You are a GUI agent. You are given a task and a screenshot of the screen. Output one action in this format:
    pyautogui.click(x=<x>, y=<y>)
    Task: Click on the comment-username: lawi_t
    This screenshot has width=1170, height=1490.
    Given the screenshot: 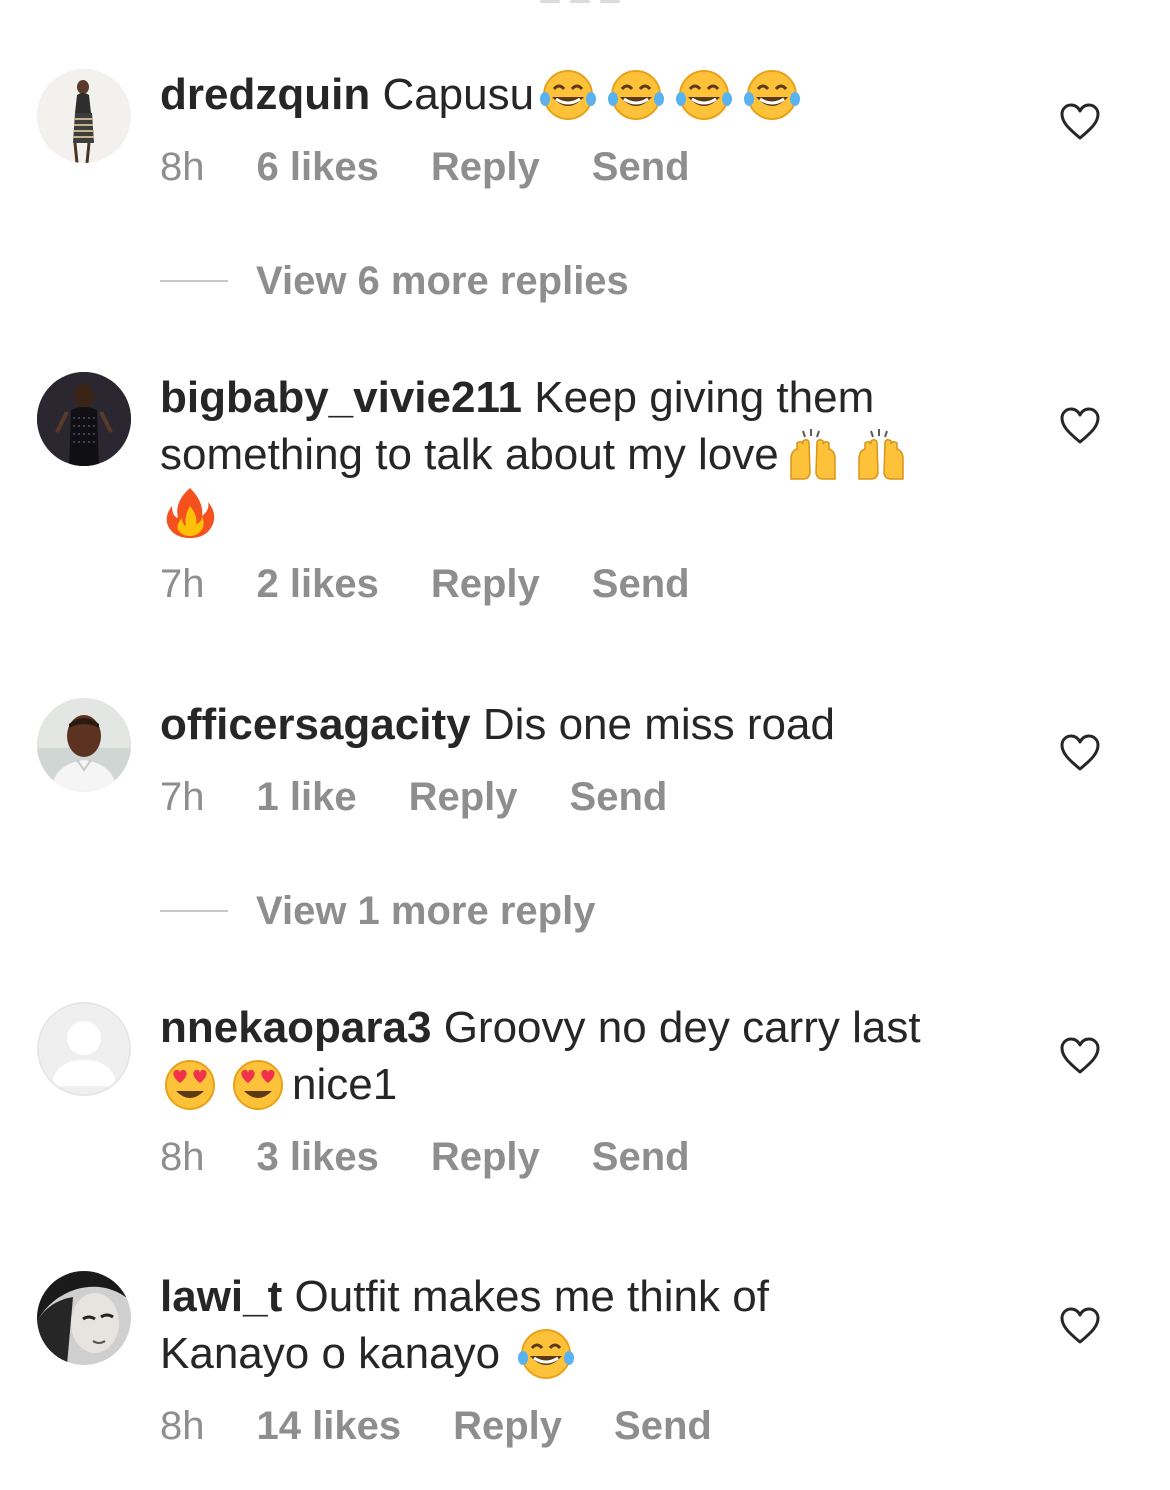 What is the action you would take?
    pyautogui.click(x=221, y=1296)
    